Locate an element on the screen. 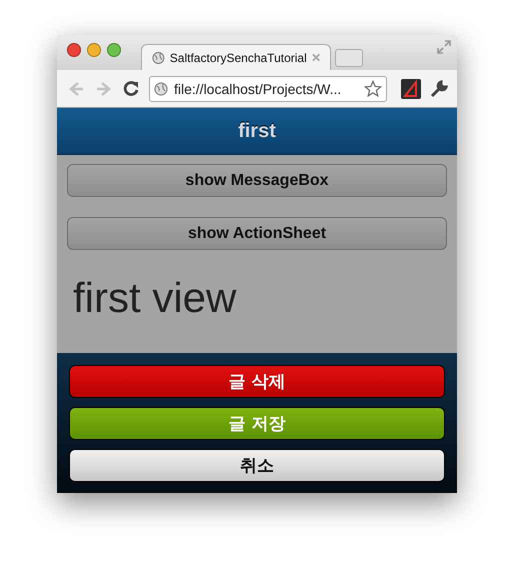 Image resolution: width=514 pixels, height=573 pixels. close-icon is located at coordinates (316, 57).